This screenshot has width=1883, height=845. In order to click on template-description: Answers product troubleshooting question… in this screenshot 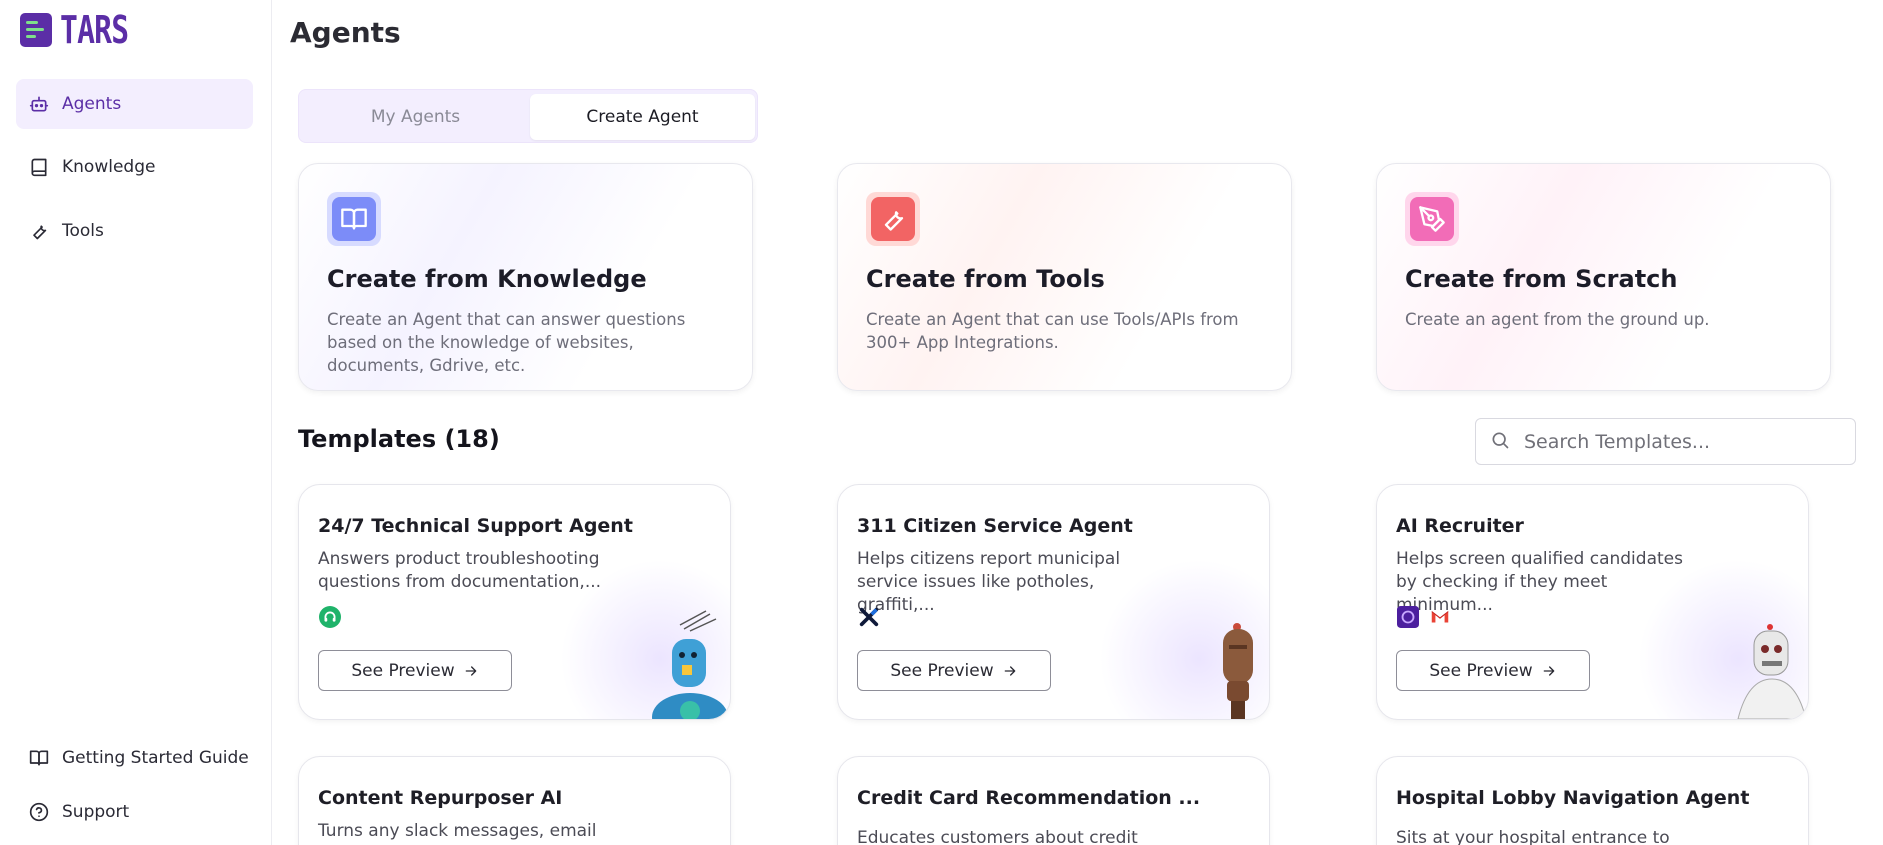, I will do `click(460, 570)`.